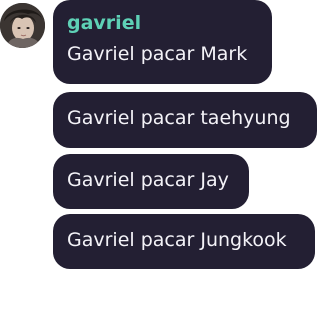 This screenshot has height=320, width=320. Describe the element at coordinates (157, 54) in the screenshot. I see `message-text: Gavriel pacar Mark` at that location.